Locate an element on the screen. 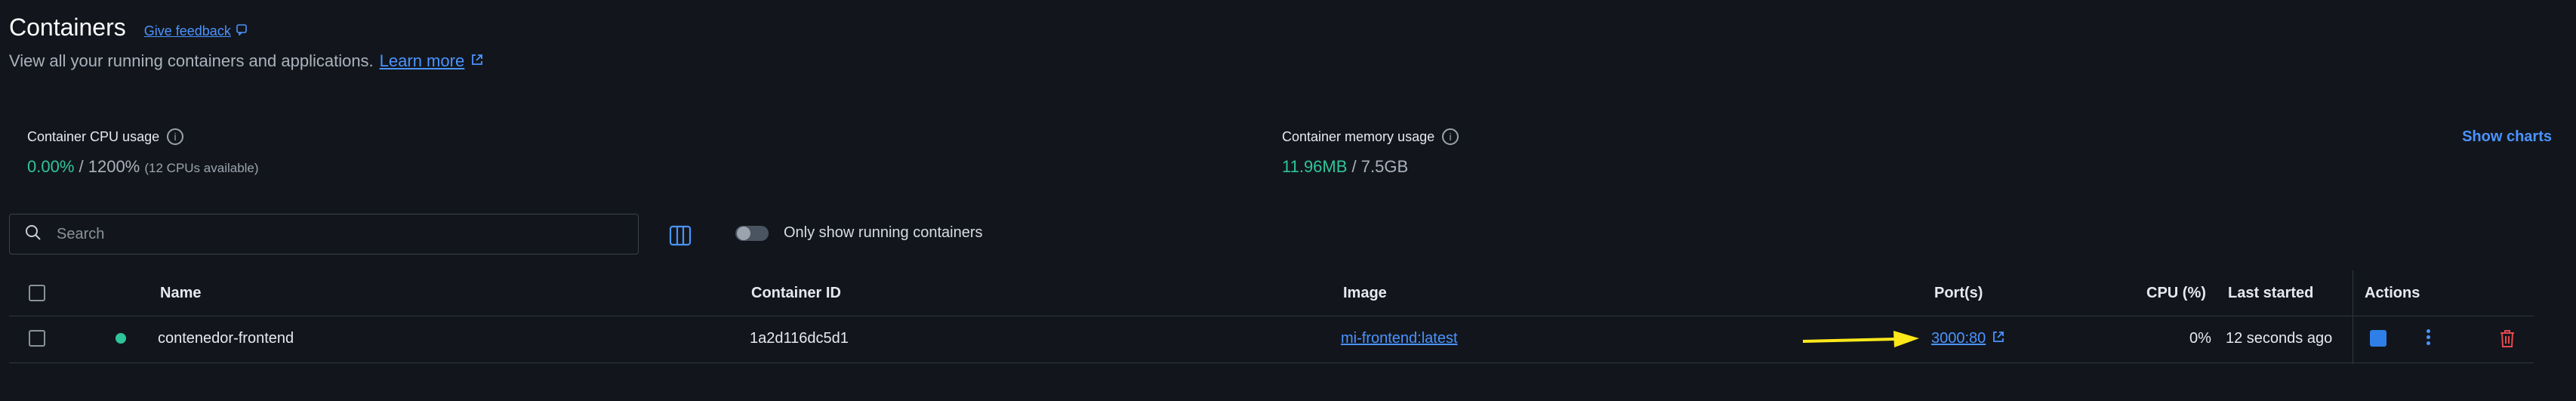 This screenshot has height=401, width=2576. container-name: contenedor-frontend is located at coordinates (226, 338).